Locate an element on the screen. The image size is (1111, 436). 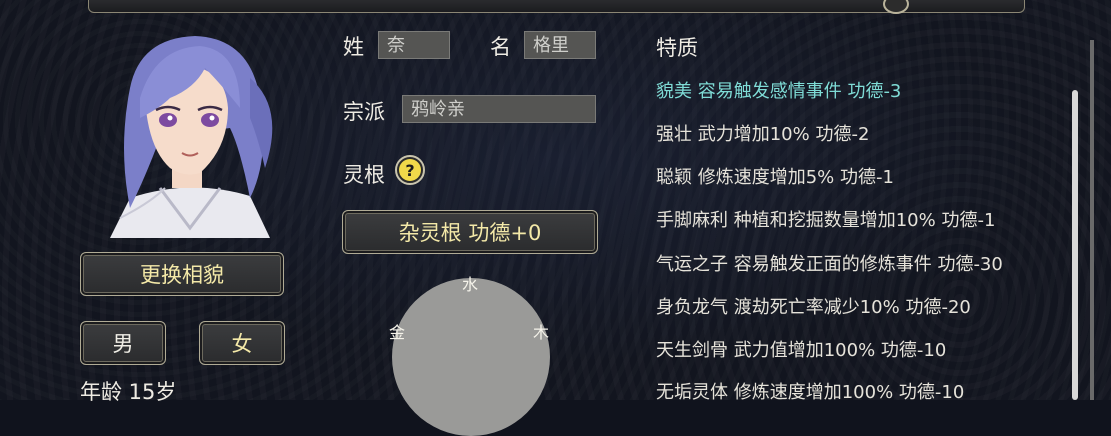
element-wood: 木 is located at coordinates (541, 332).